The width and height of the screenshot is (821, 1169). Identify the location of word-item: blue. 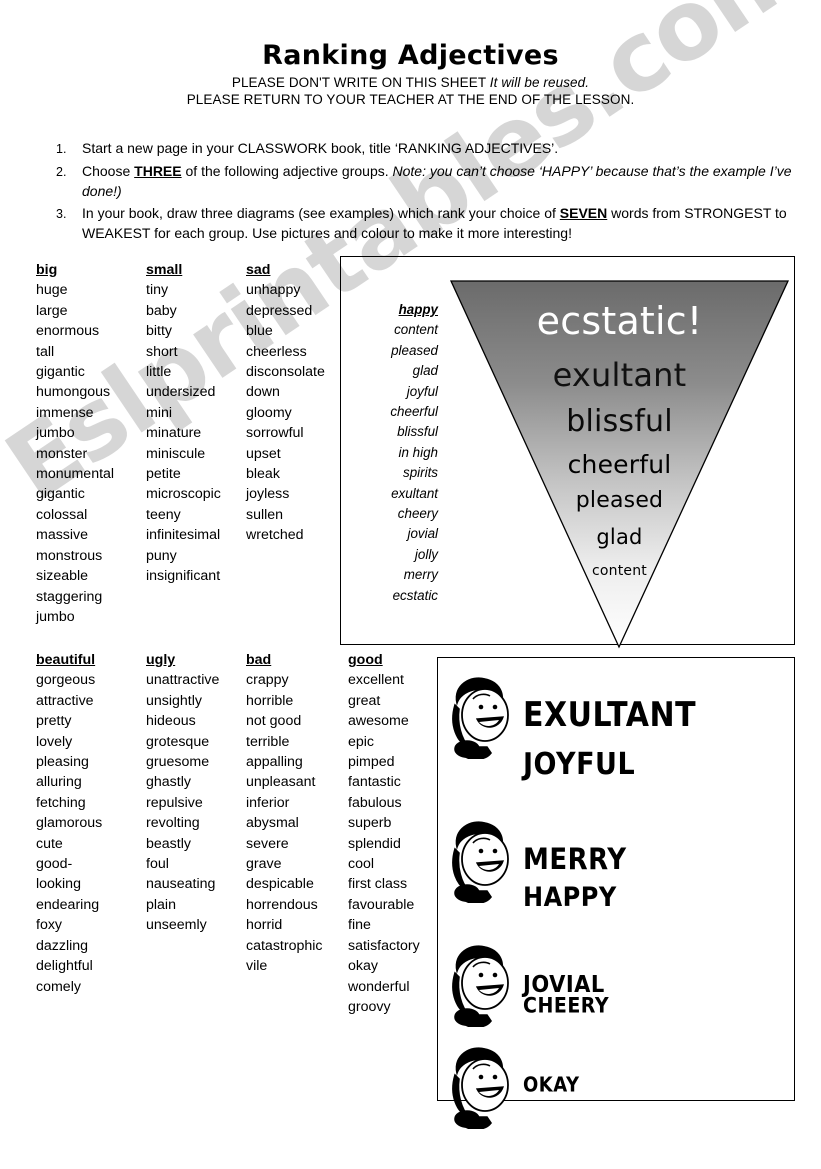
(259, 331).